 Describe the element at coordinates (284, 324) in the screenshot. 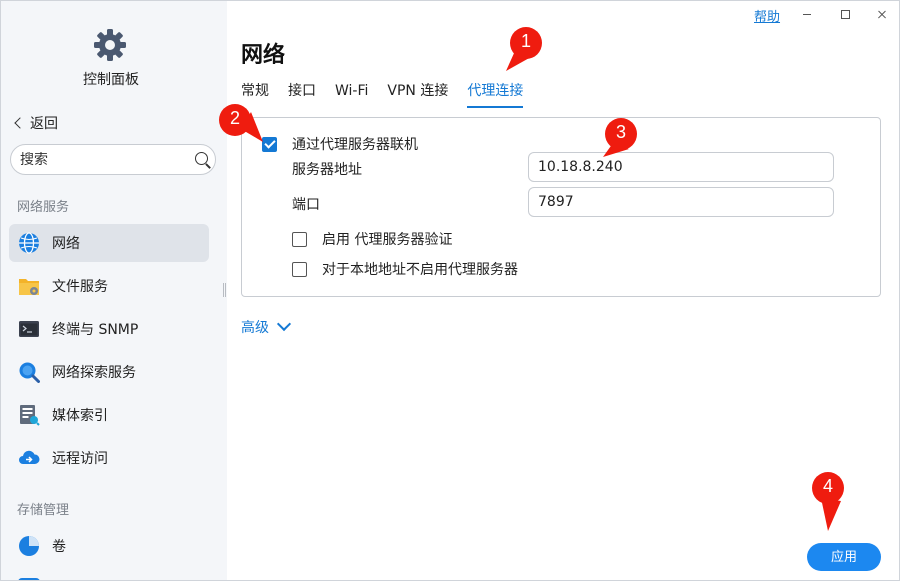

I see `chevron-down-icon` at that location.